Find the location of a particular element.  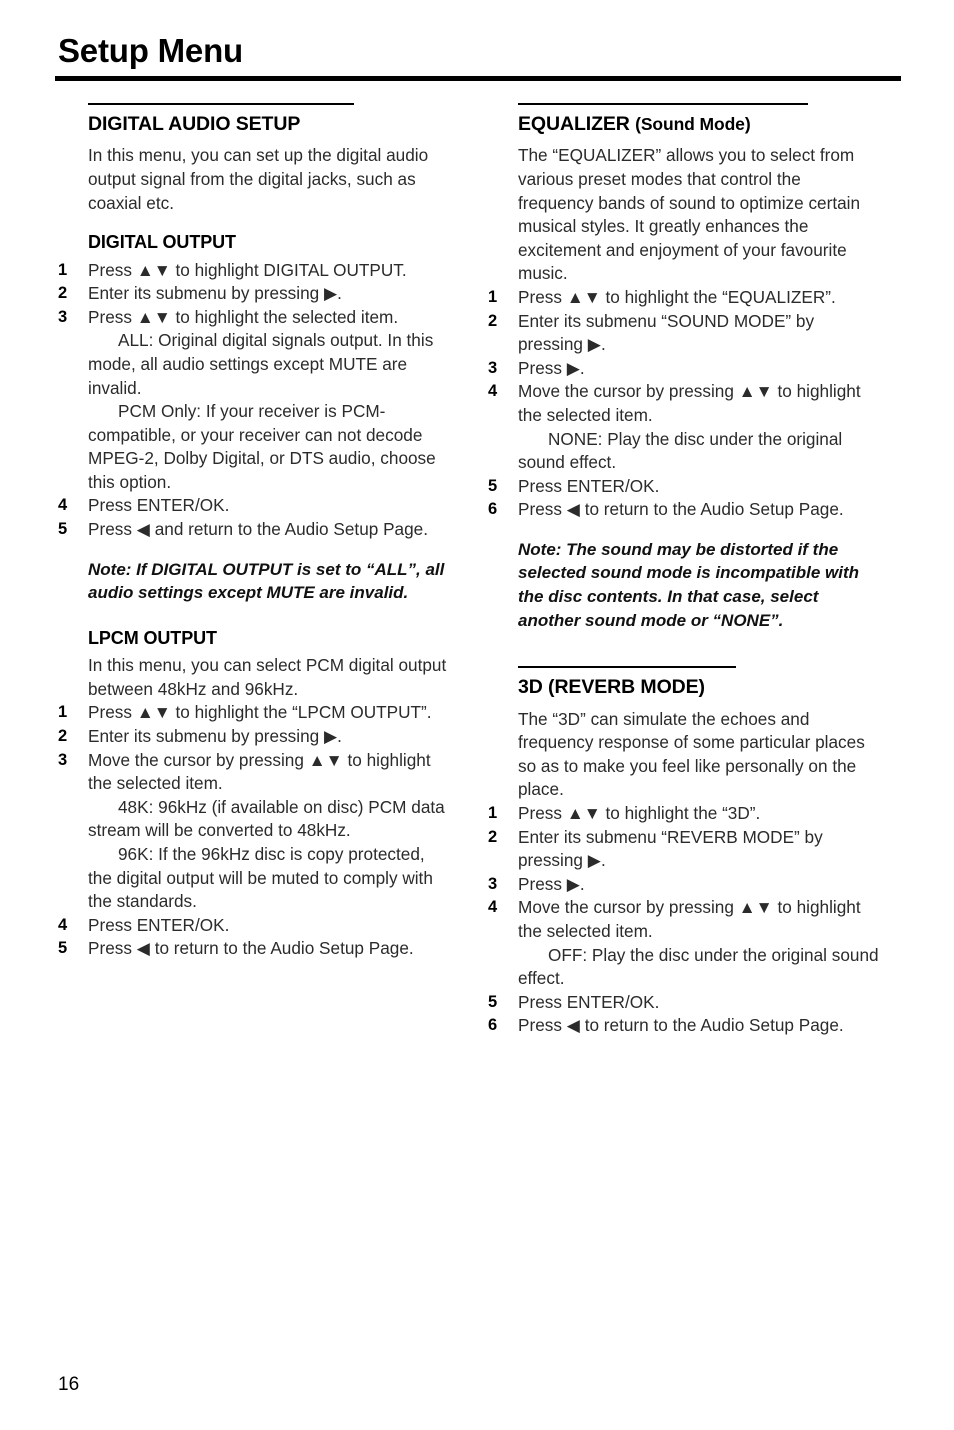

page-title: Setup Menu is located at coordinates (150, 50).